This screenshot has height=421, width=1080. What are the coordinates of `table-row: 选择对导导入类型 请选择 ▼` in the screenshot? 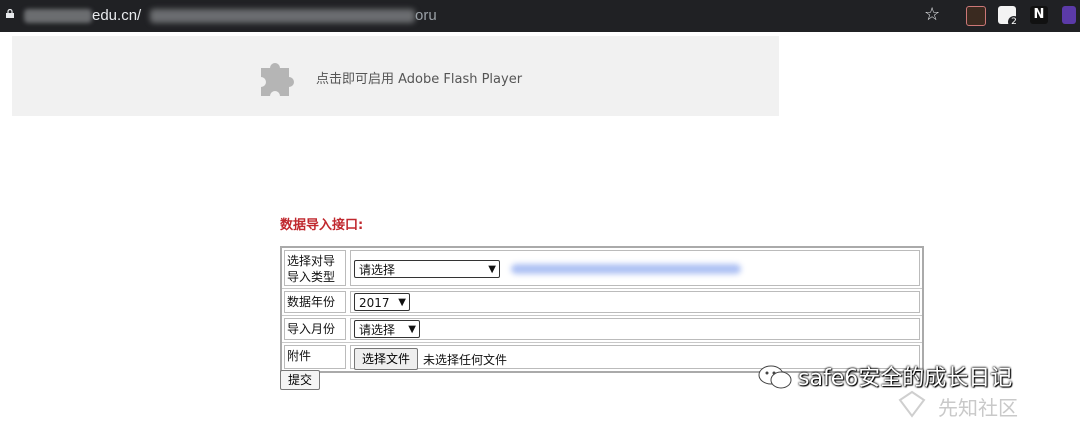 It's located at (602, 268).